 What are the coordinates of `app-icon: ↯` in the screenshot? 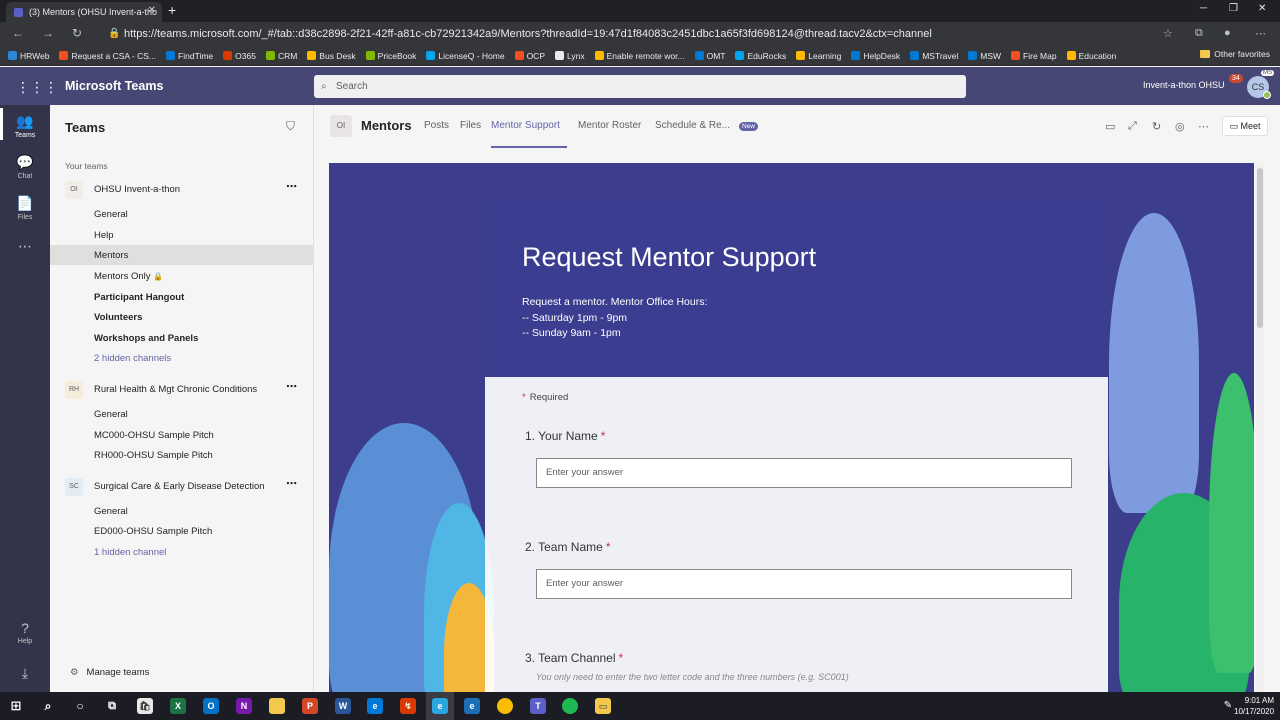 It's located at (408, 706).